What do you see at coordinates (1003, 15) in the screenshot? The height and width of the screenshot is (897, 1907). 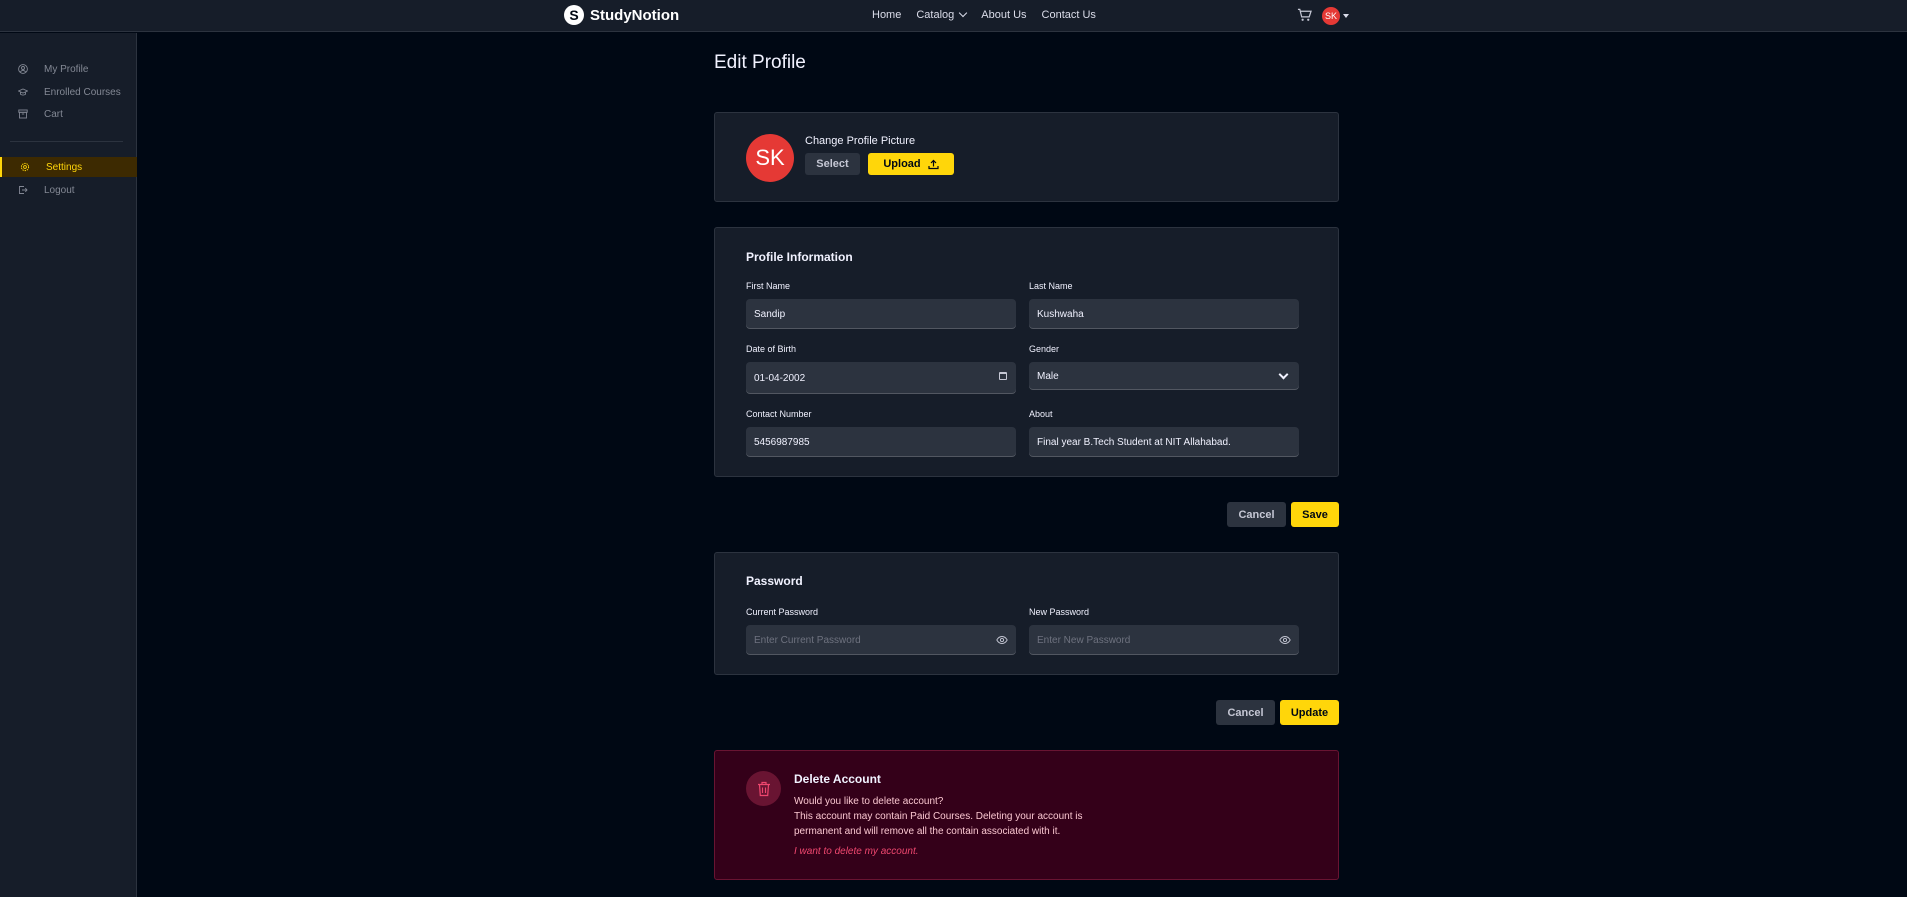 I see `nav-link-about: About Us` at bounding box center [1003, 15].